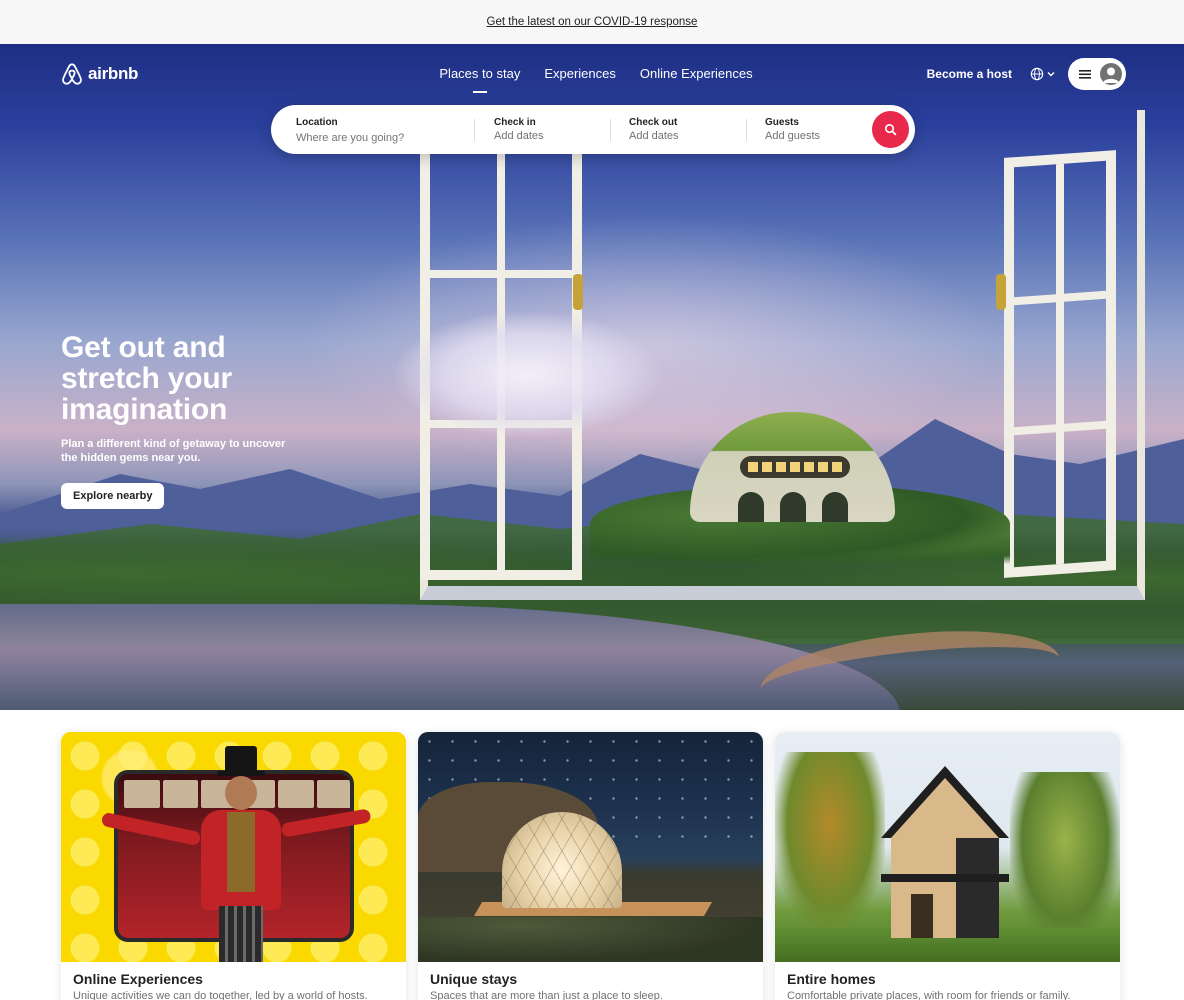 The width and height of the screenshot is (1184, 1000). Describe the element at coordinates (793, 136) in the screenshot. I see `guests-placeholder: Add guests` at that location.